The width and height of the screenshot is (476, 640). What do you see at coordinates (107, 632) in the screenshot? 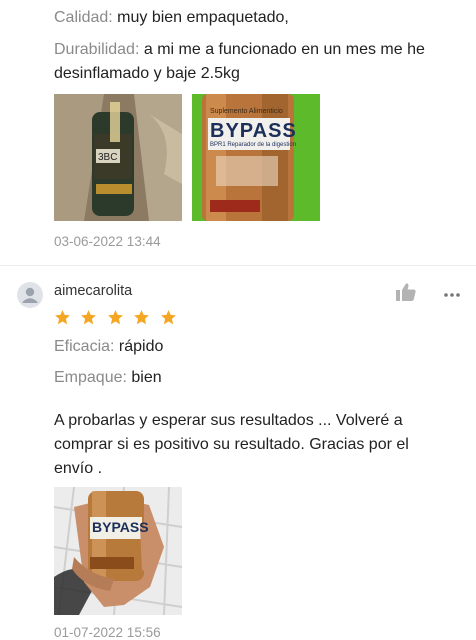
I see `review-date: 01-07-2022 15:56` at bounding box center [107, 632].